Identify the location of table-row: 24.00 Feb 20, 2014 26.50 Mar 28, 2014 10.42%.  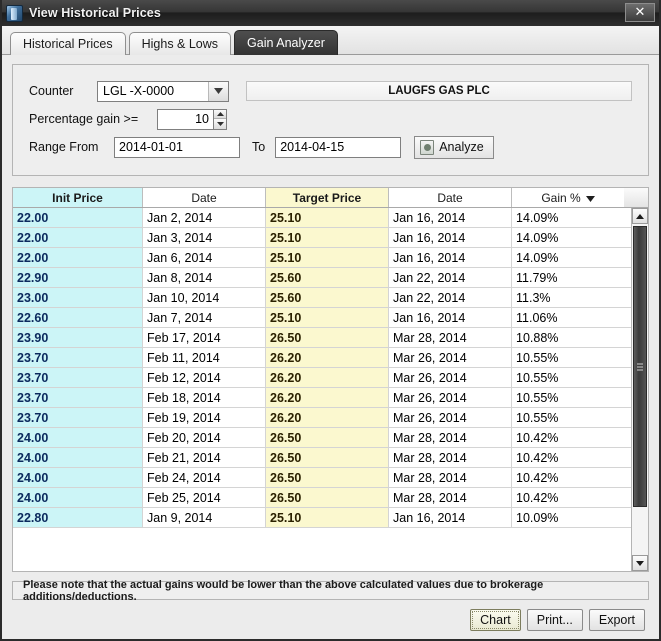
(322, 438).